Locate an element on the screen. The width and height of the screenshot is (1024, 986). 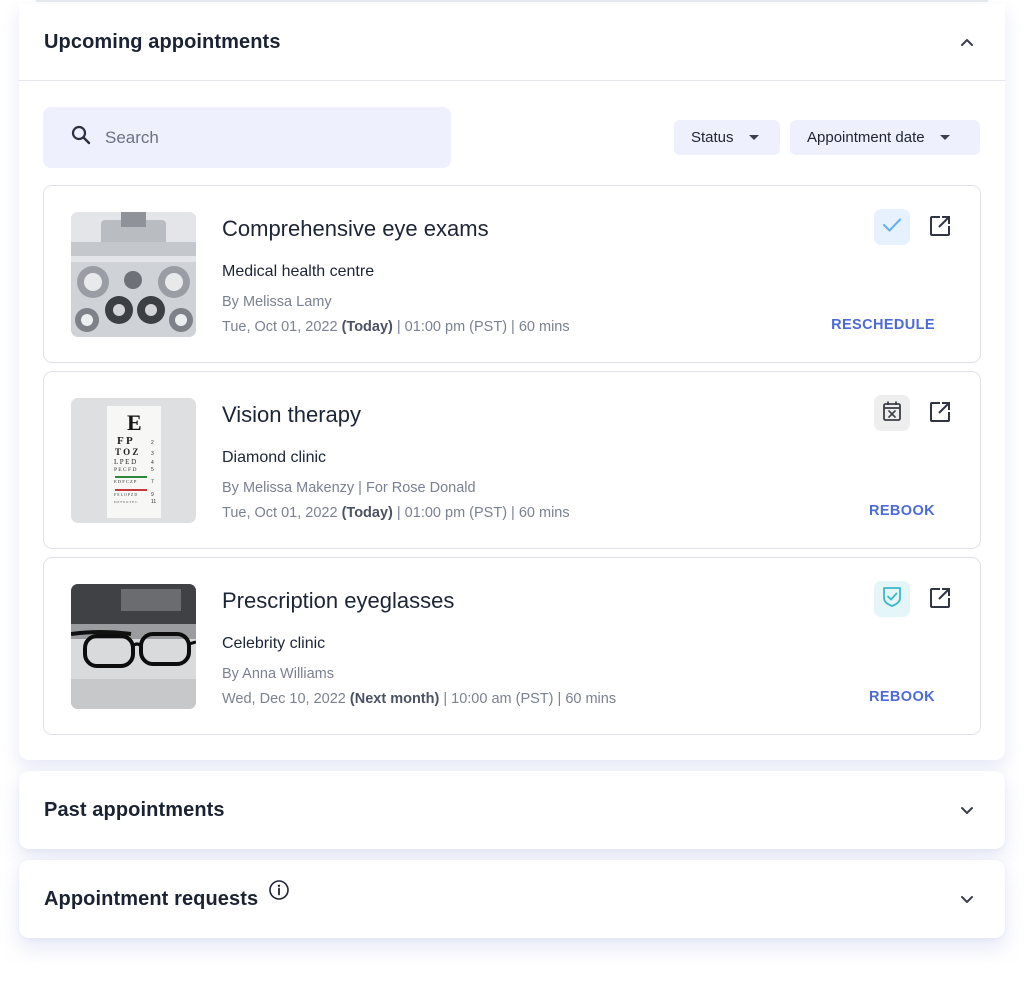
status-filter-dropdown: Status is located at coordinates (727, 137).